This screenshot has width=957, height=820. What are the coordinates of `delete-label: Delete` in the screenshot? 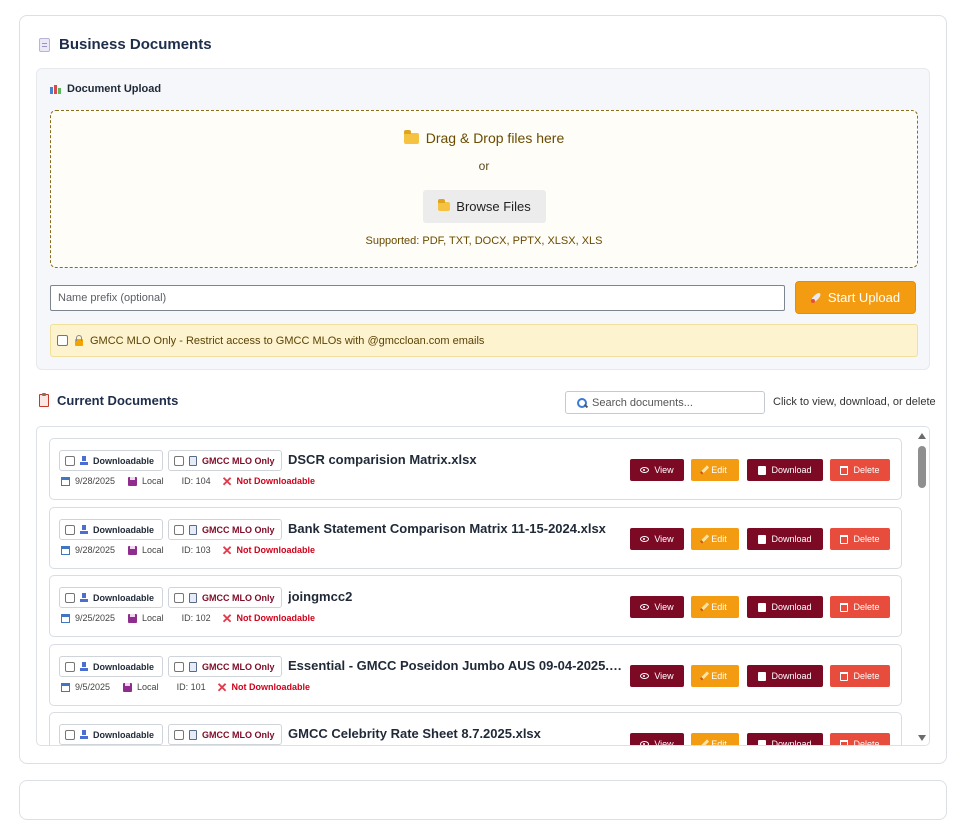 It's located at (866, 470).